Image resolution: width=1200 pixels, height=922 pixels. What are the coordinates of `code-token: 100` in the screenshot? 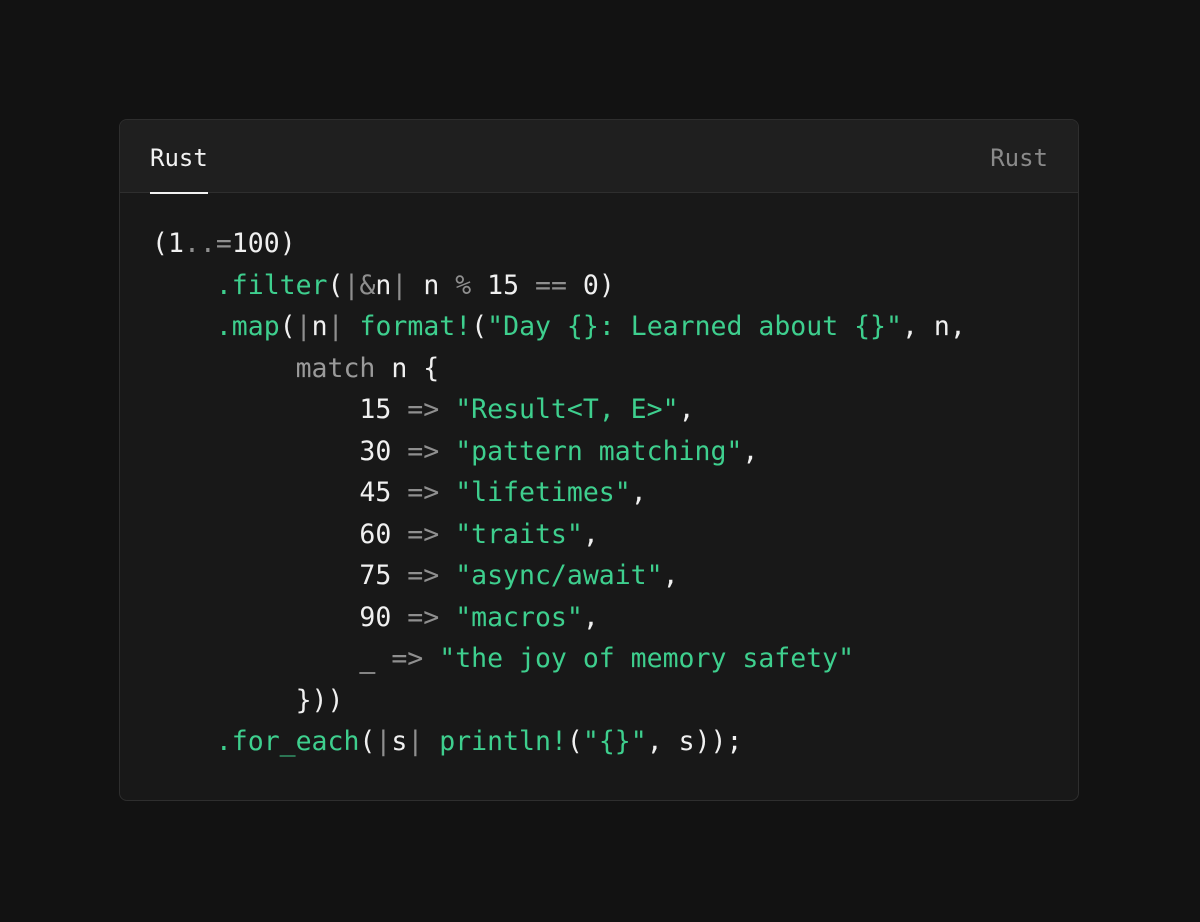 It's located at (255, 243).